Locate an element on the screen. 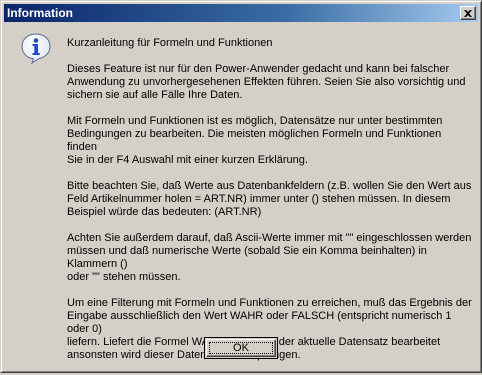 Image resolution: width=482 pixels, height=375 pixels. ok-button-label: OK is located at coordinates (241, 348).